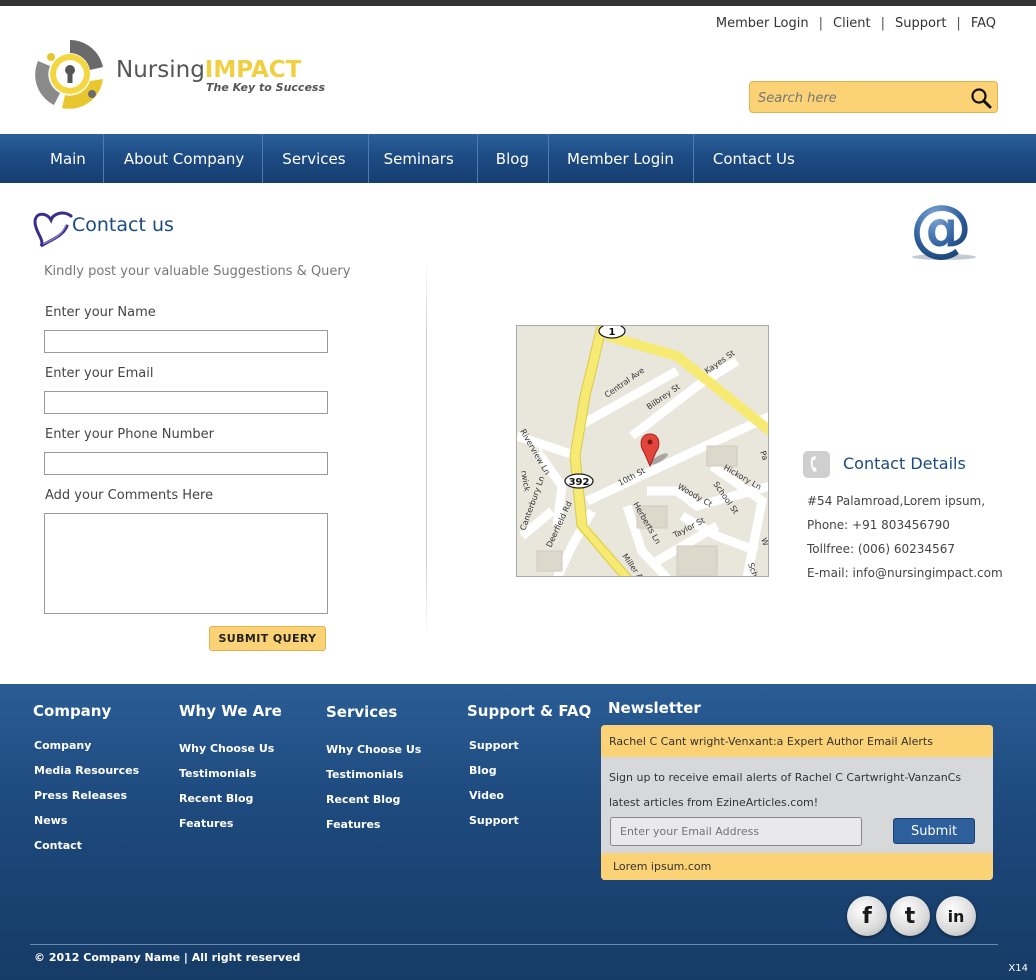 This screenshot has height=980, width=1036. I want to click on footer-col-title-services: Services, so click(362, 712).